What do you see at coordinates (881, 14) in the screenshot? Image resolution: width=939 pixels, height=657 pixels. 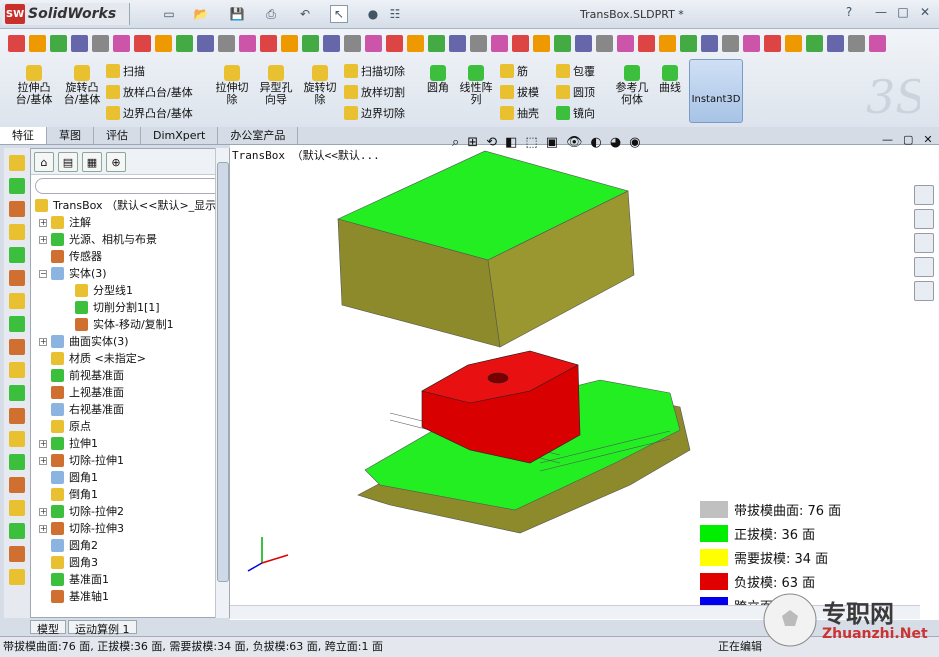 I see `minimize-button: —` at bounding box center [881, 14].